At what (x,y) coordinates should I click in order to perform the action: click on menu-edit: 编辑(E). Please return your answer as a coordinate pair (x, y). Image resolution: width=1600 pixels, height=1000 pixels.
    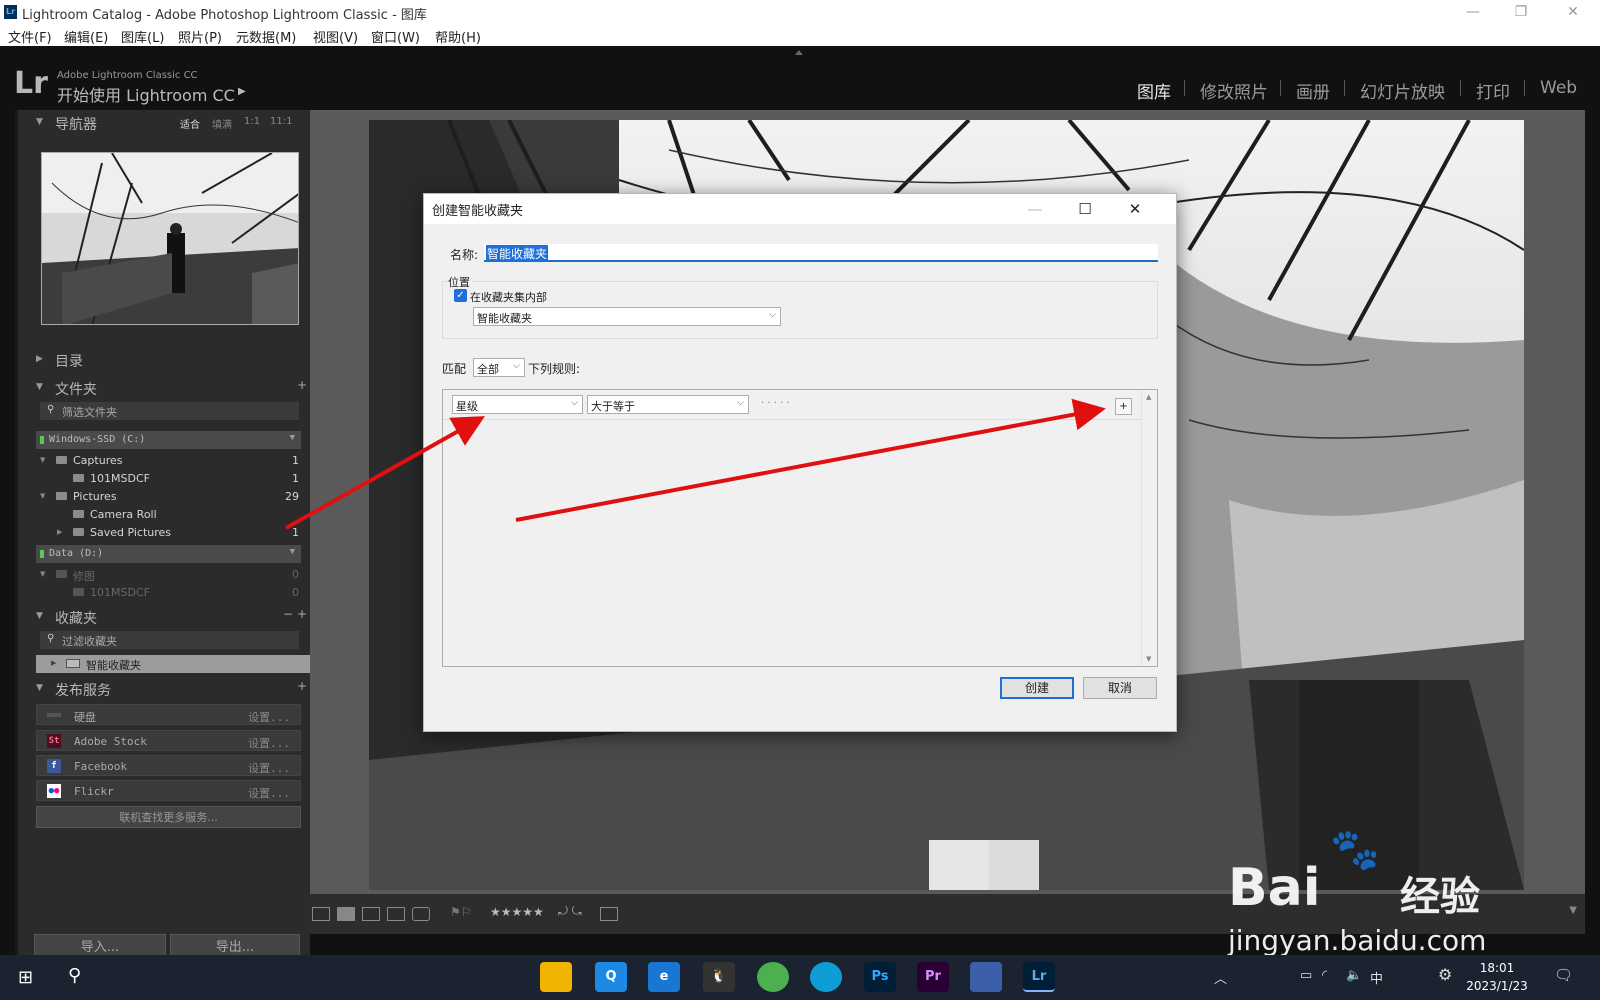
    Looking at the image, I should click on (86, 36).